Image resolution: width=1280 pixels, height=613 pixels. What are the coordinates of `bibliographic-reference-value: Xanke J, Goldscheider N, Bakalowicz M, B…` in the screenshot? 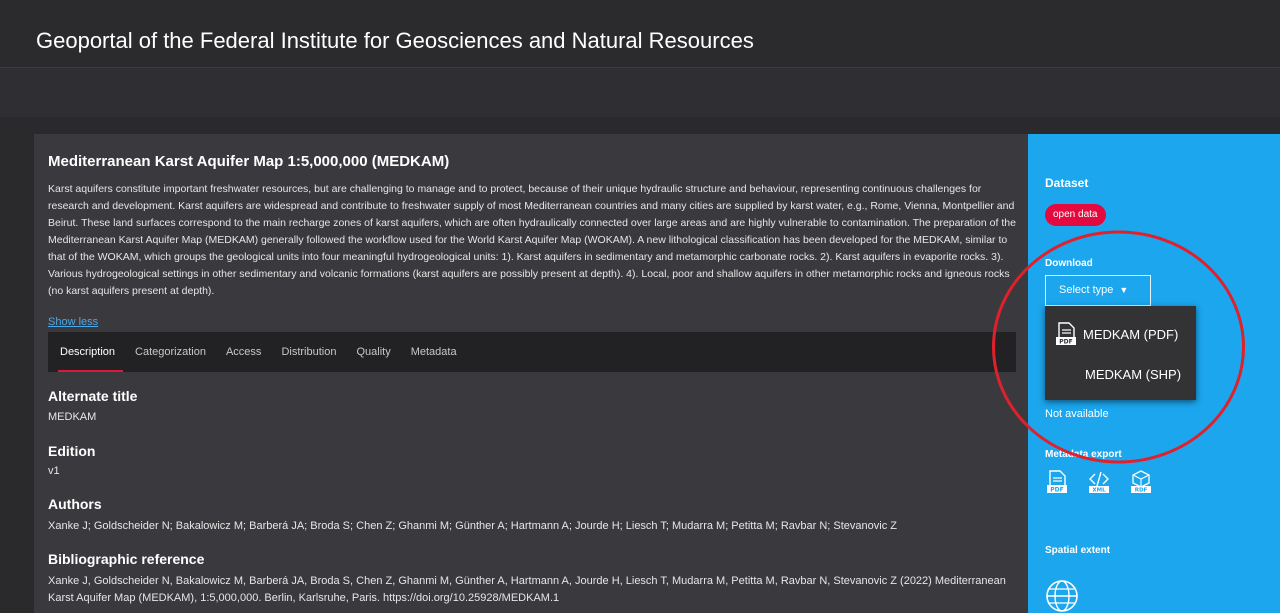 It's located at (527, 589).